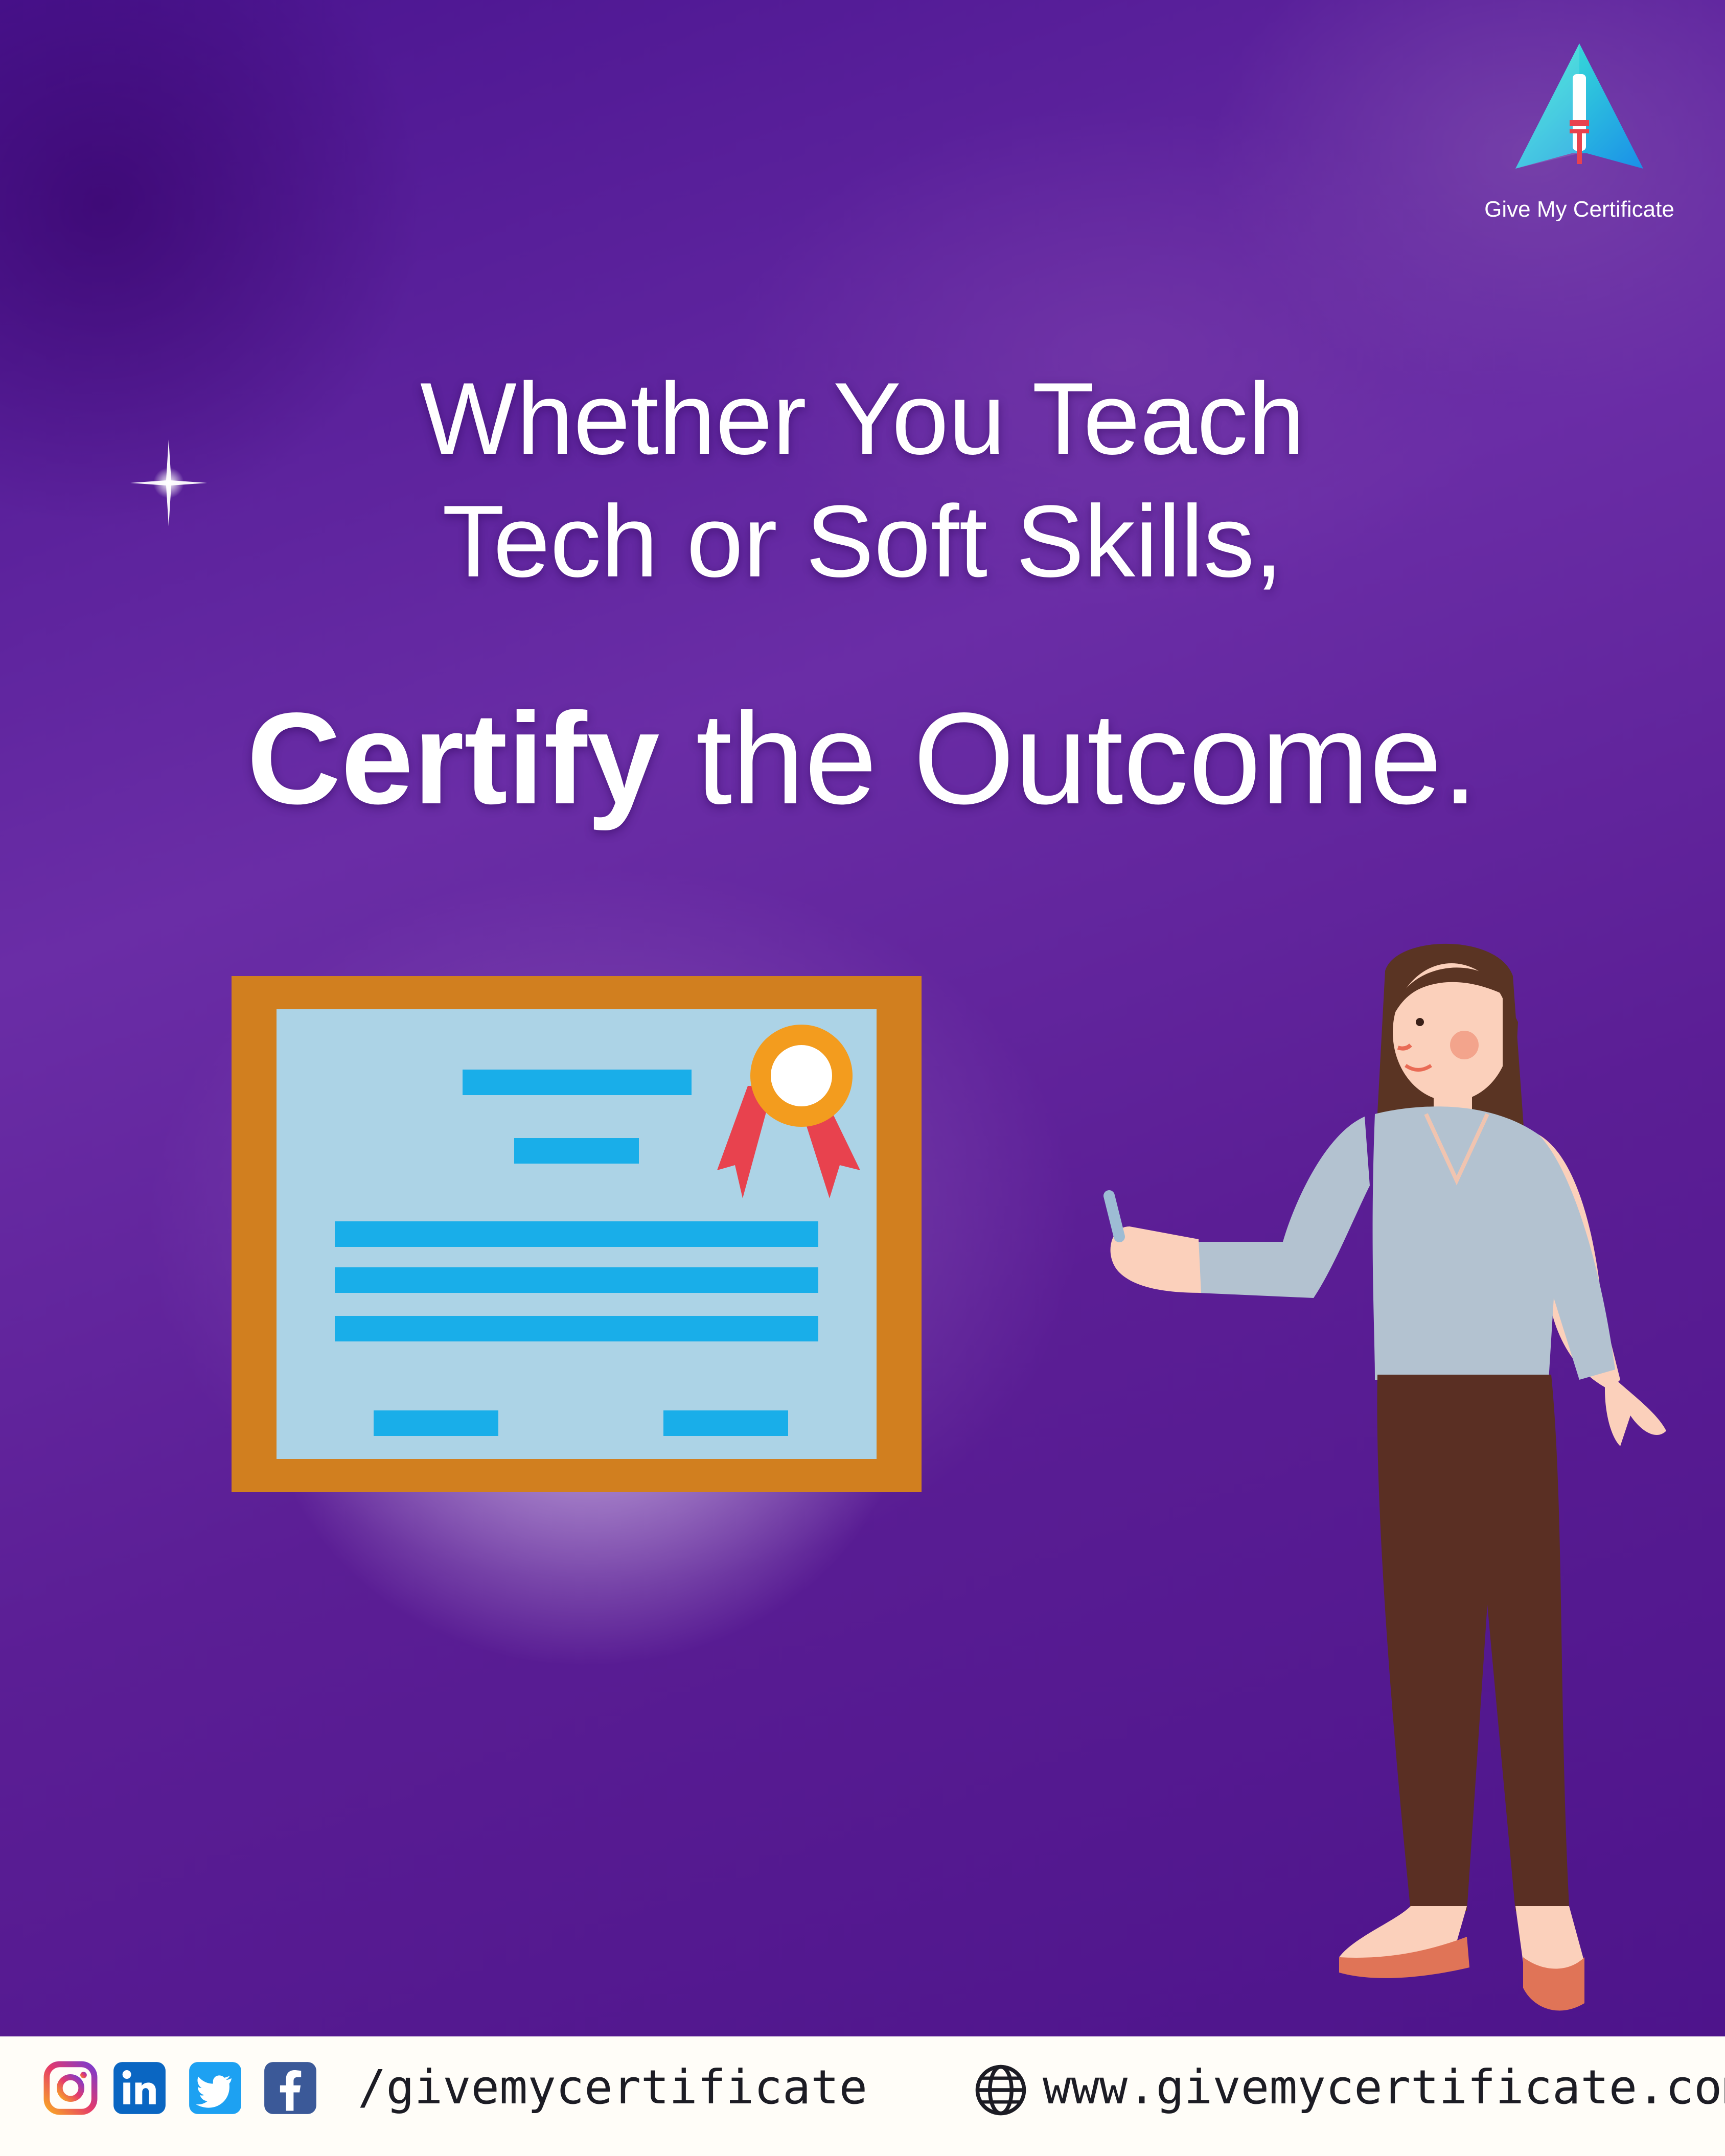  What do you see at coordinates (1000, 2090) in the screenshot?
I see `globe-icon` at bounding box center [1000, 2090].